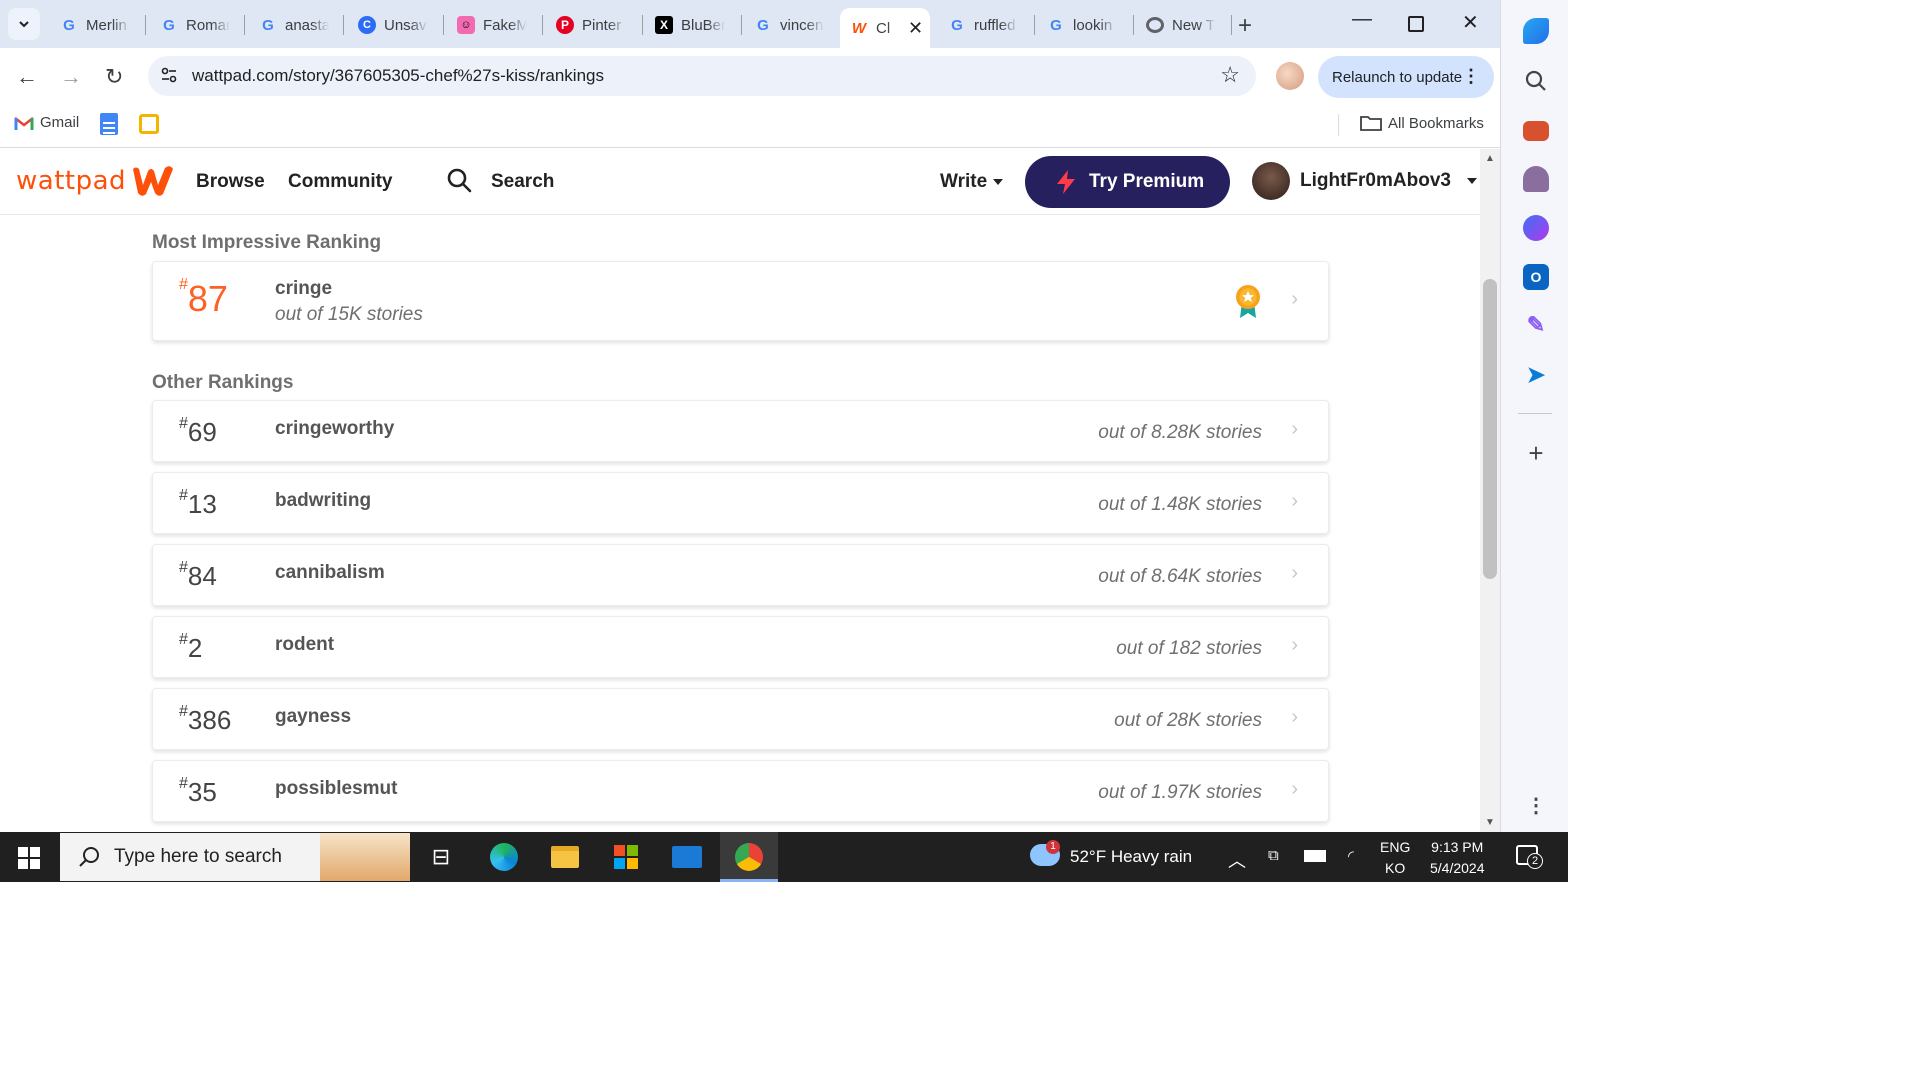 The height and width of the screenshot is (1080, 1920). What do you see at coordinates (198, 575) in the screenshot?
I see `rank-number: #84` at bounding box center [198, 575].